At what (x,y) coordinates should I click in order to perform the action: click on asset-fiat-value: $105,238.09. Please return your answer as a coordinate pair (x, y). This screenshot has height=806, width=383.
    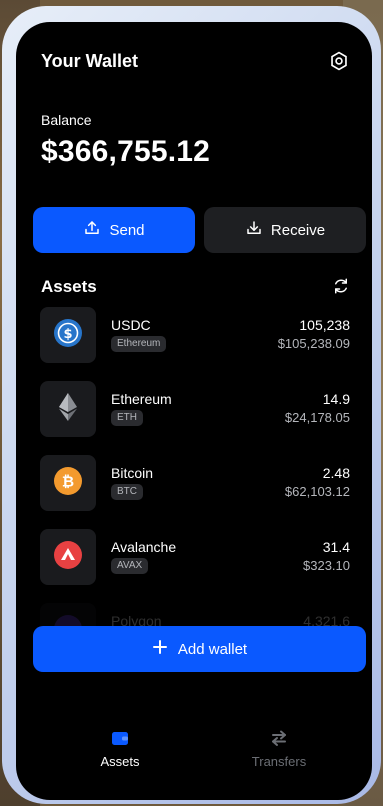
    Looking at the image, I should click on (313, 343).